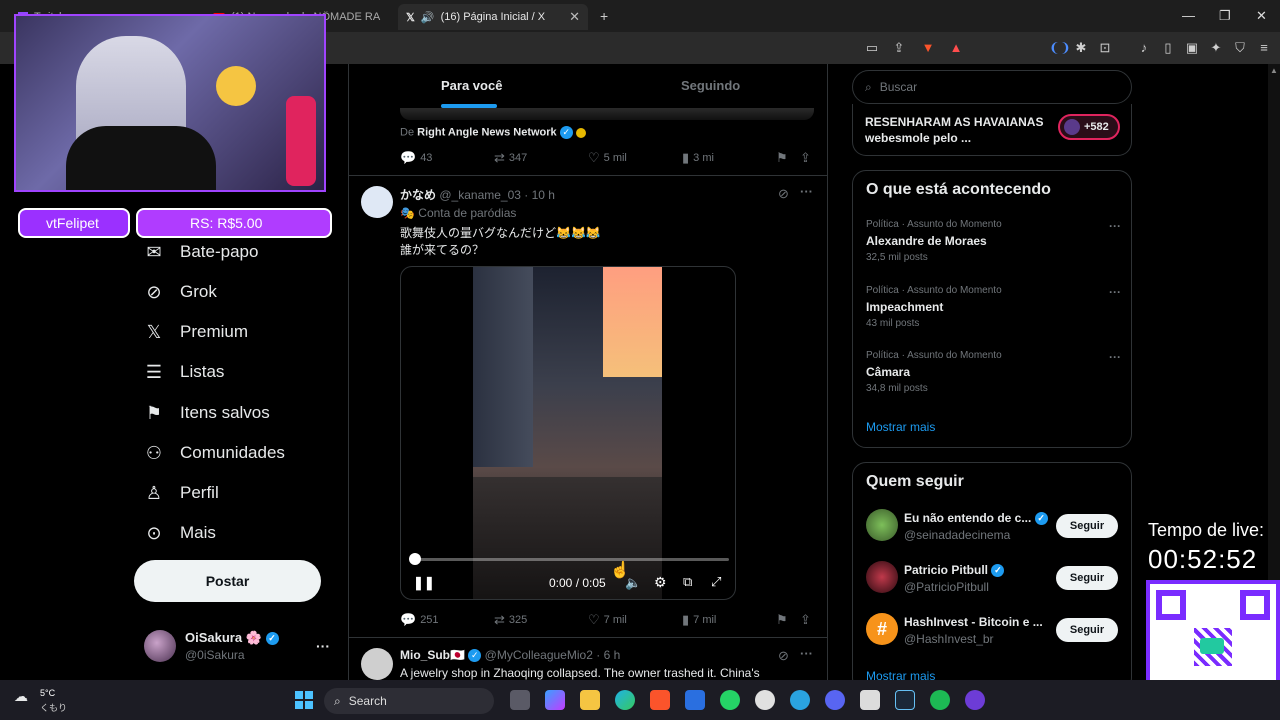 Image resolution: width=1280 pixels, height=720 pixels. I want to click on account-more-icon: ···, so click(323, 646).